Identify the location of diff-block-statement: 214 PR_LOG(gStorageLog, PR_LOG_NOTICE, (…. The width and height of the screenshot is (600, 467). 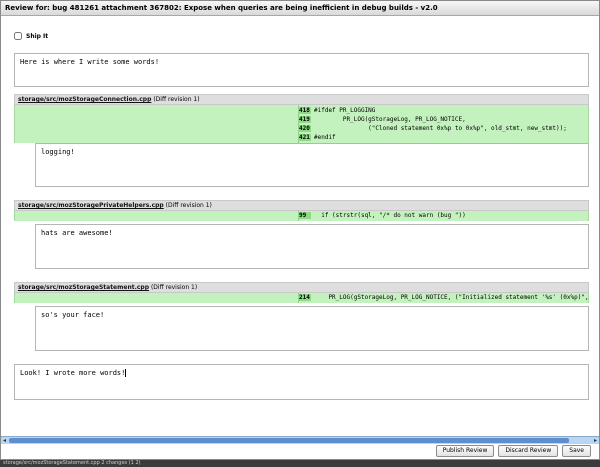
(301, 298).